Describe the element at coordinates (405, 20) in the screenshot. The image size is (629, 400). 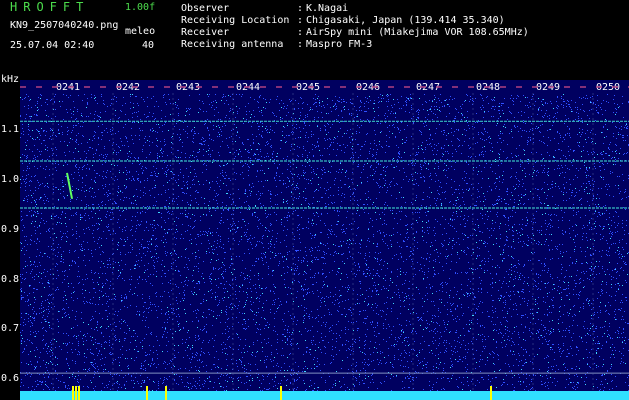
I see `info-value-location: Chigasaki, Japan (139.414 35.340)` at that location.